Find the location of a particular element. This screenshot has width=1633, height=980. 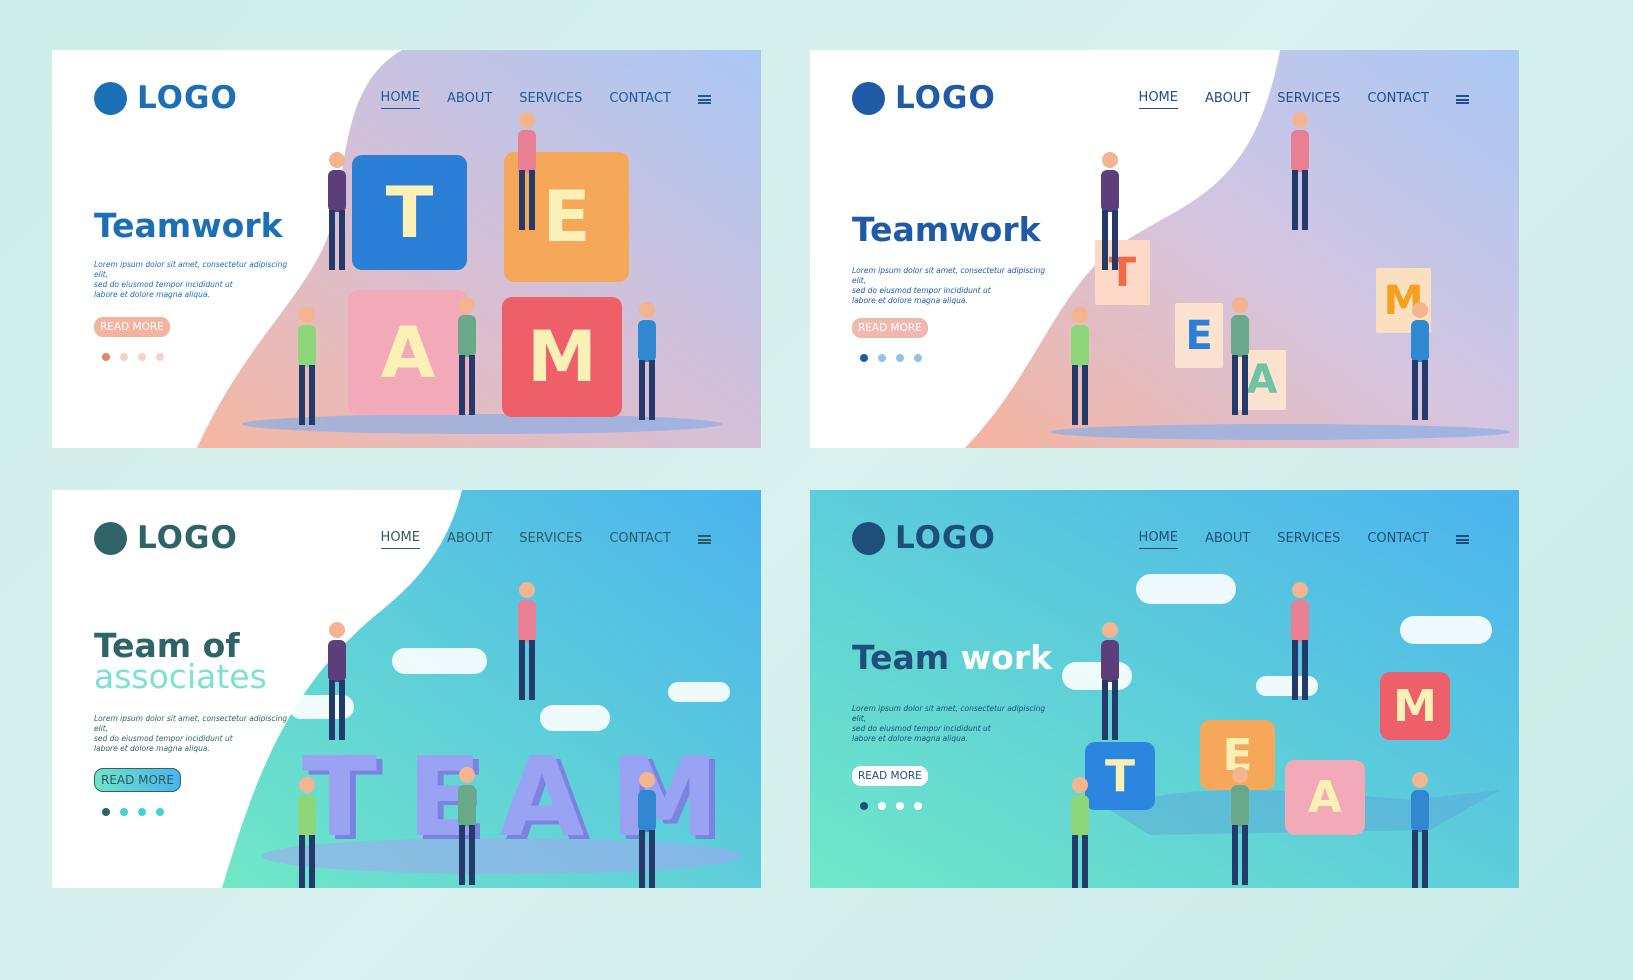

hero-title: Teamwork is located at coordinates (188, 225).